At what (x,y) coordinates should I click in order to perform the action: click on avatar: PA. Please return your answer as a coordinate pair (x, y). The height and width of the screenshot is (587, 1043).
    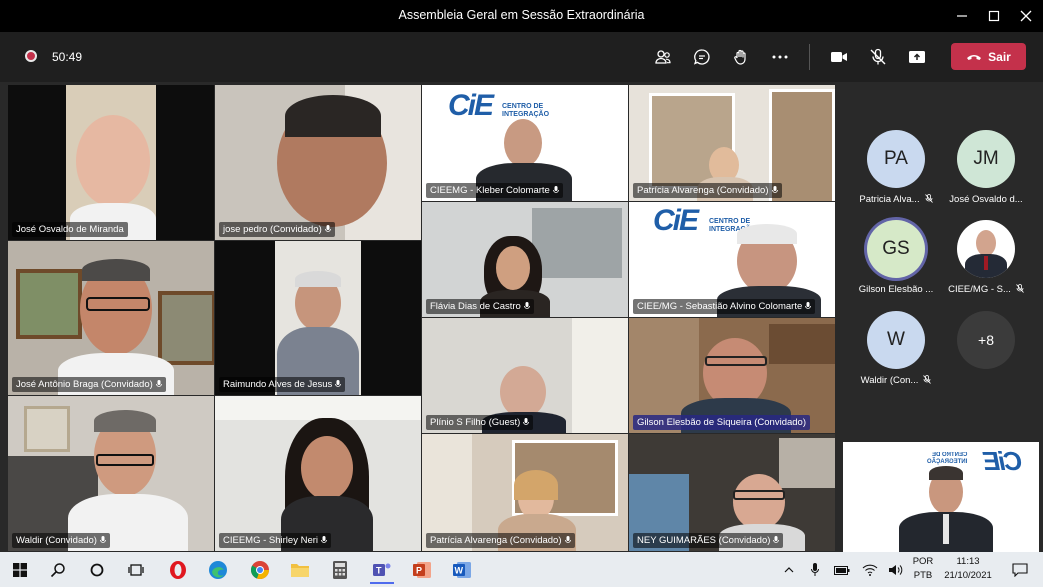
    Looking at the image, I should click on (896, 159).